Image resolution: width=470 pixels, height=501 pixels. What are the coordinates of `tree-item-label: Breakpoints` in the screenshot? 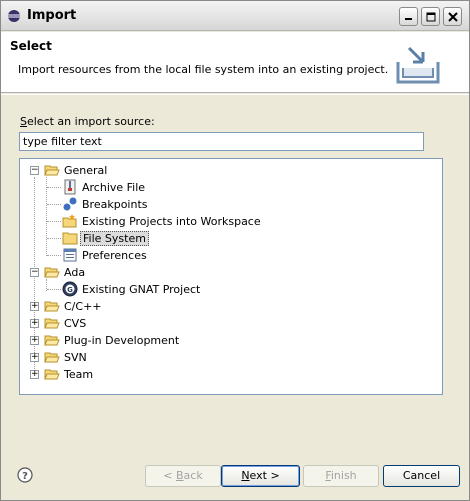 It's located at (115, 204).